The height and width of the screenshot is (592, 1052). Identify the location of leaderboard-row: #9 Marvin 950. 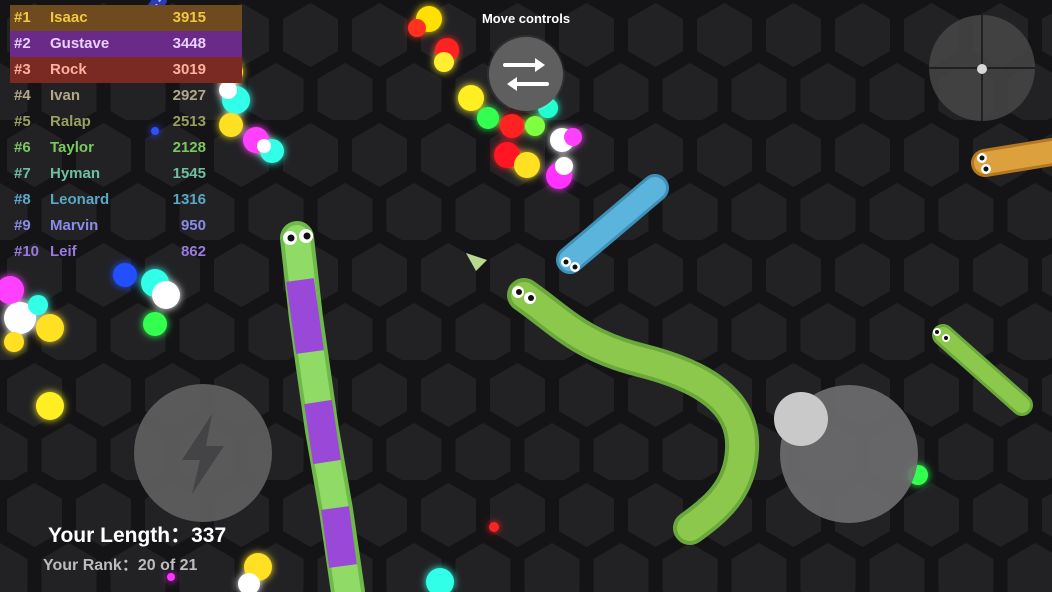
(126, 226).